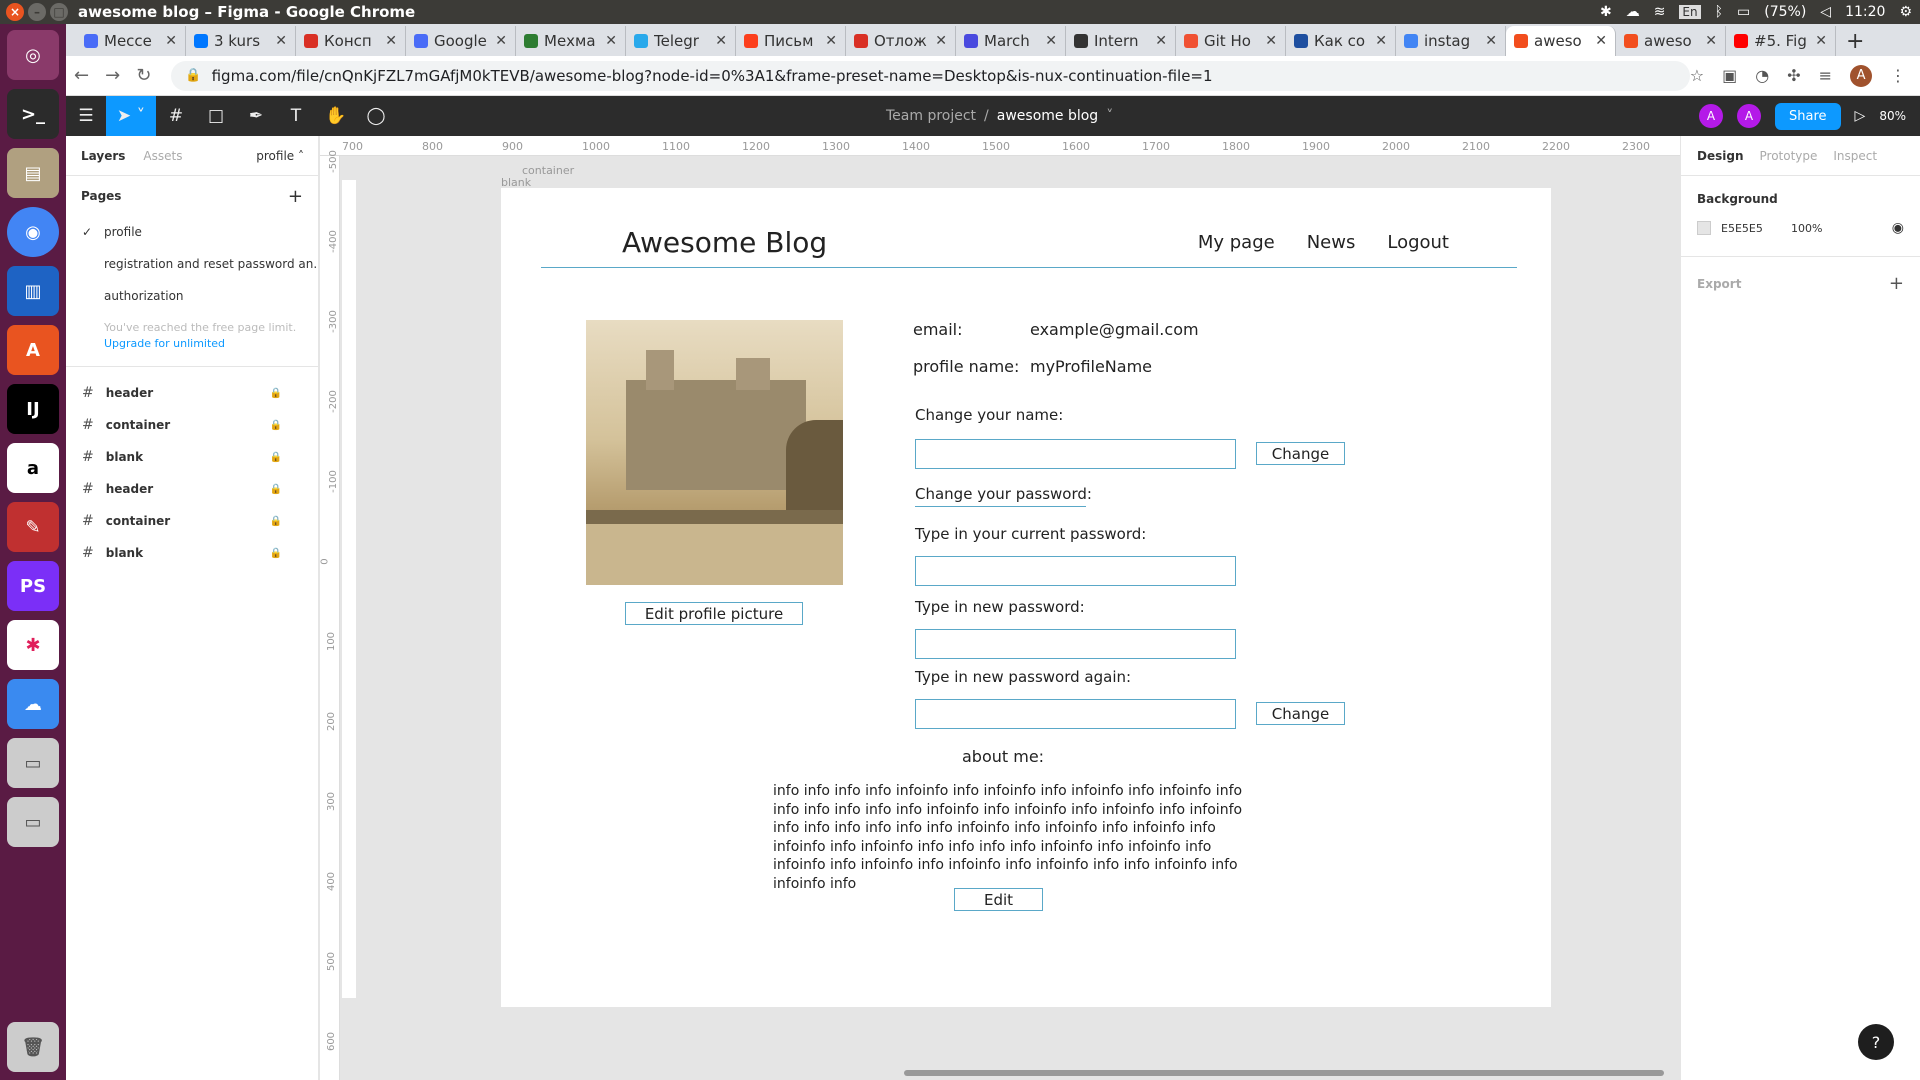  What do you see at coordinates (33, 468) in the screenshot?
I see `amazon-icon: a` at bounding box center [33, 468].